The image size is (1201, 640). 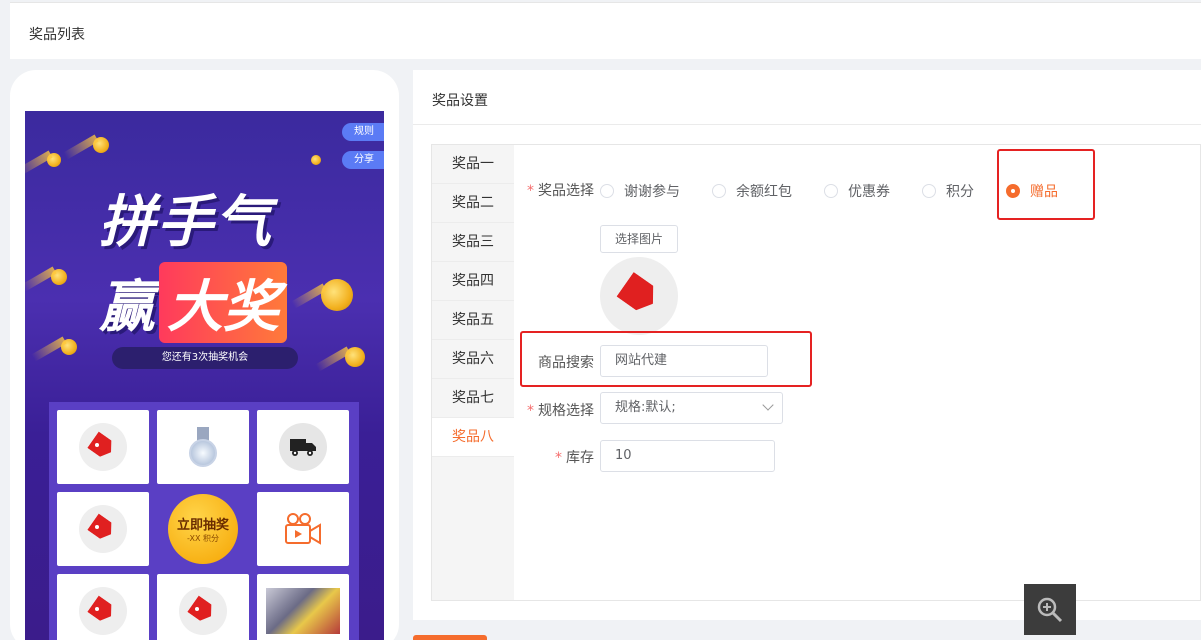 What do you see at coordinates (666, 359) in the screenshot?
I see `highlight-box-search` at bounding box center [666, 359].